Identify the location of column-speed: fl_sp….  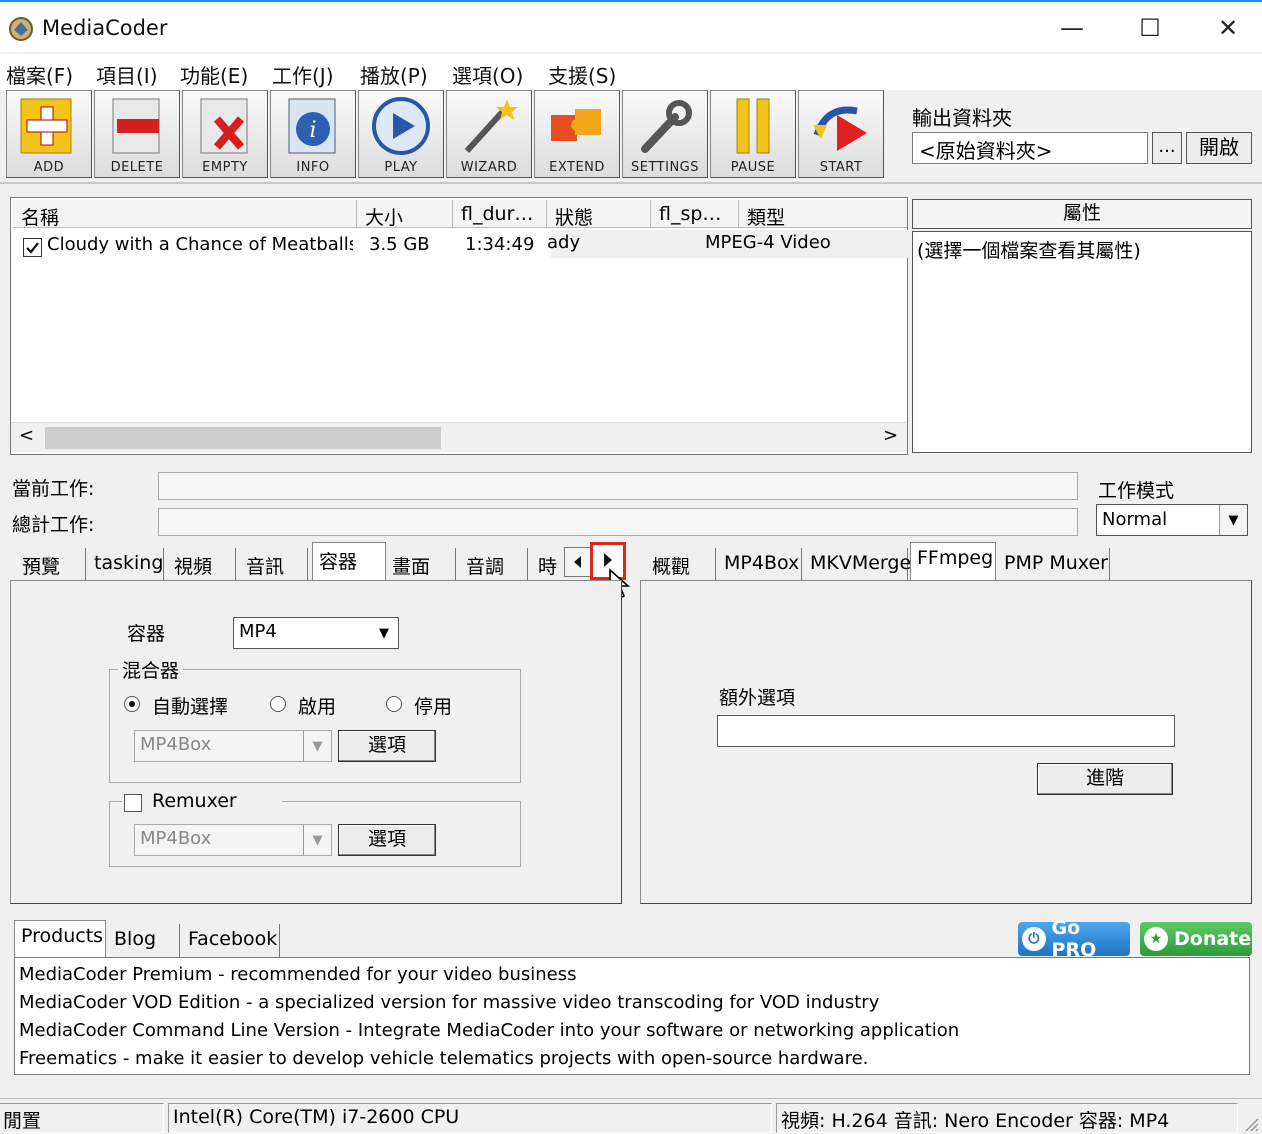
(695, 214).